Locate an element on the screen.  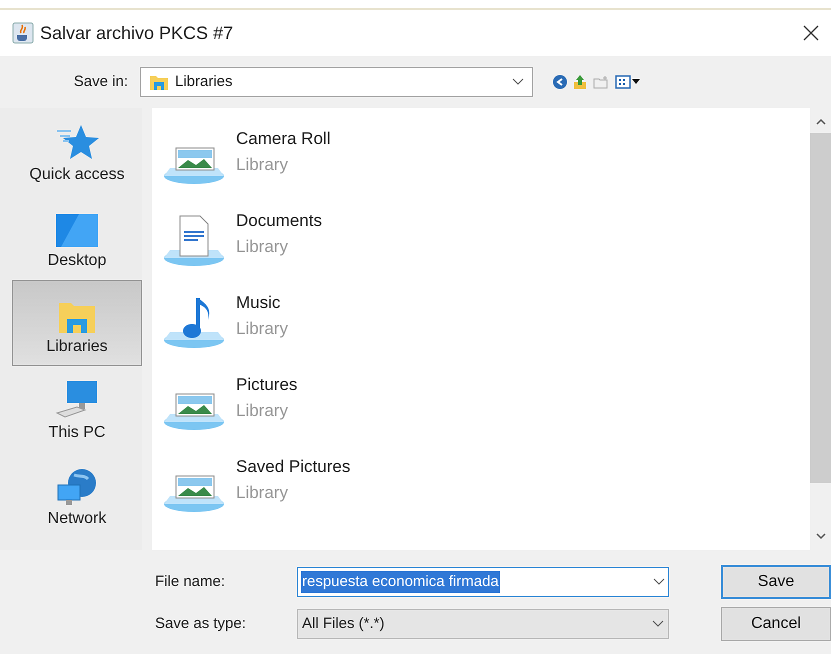
file-name: Documents is located at coordinates (279, 221).